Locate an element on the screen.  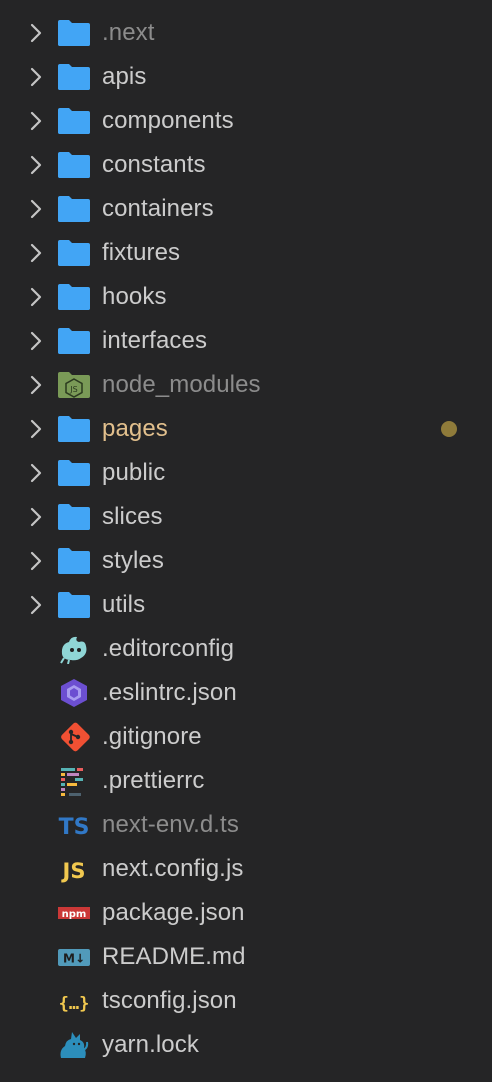
prettier-icon is located at coordinates (74, 781).